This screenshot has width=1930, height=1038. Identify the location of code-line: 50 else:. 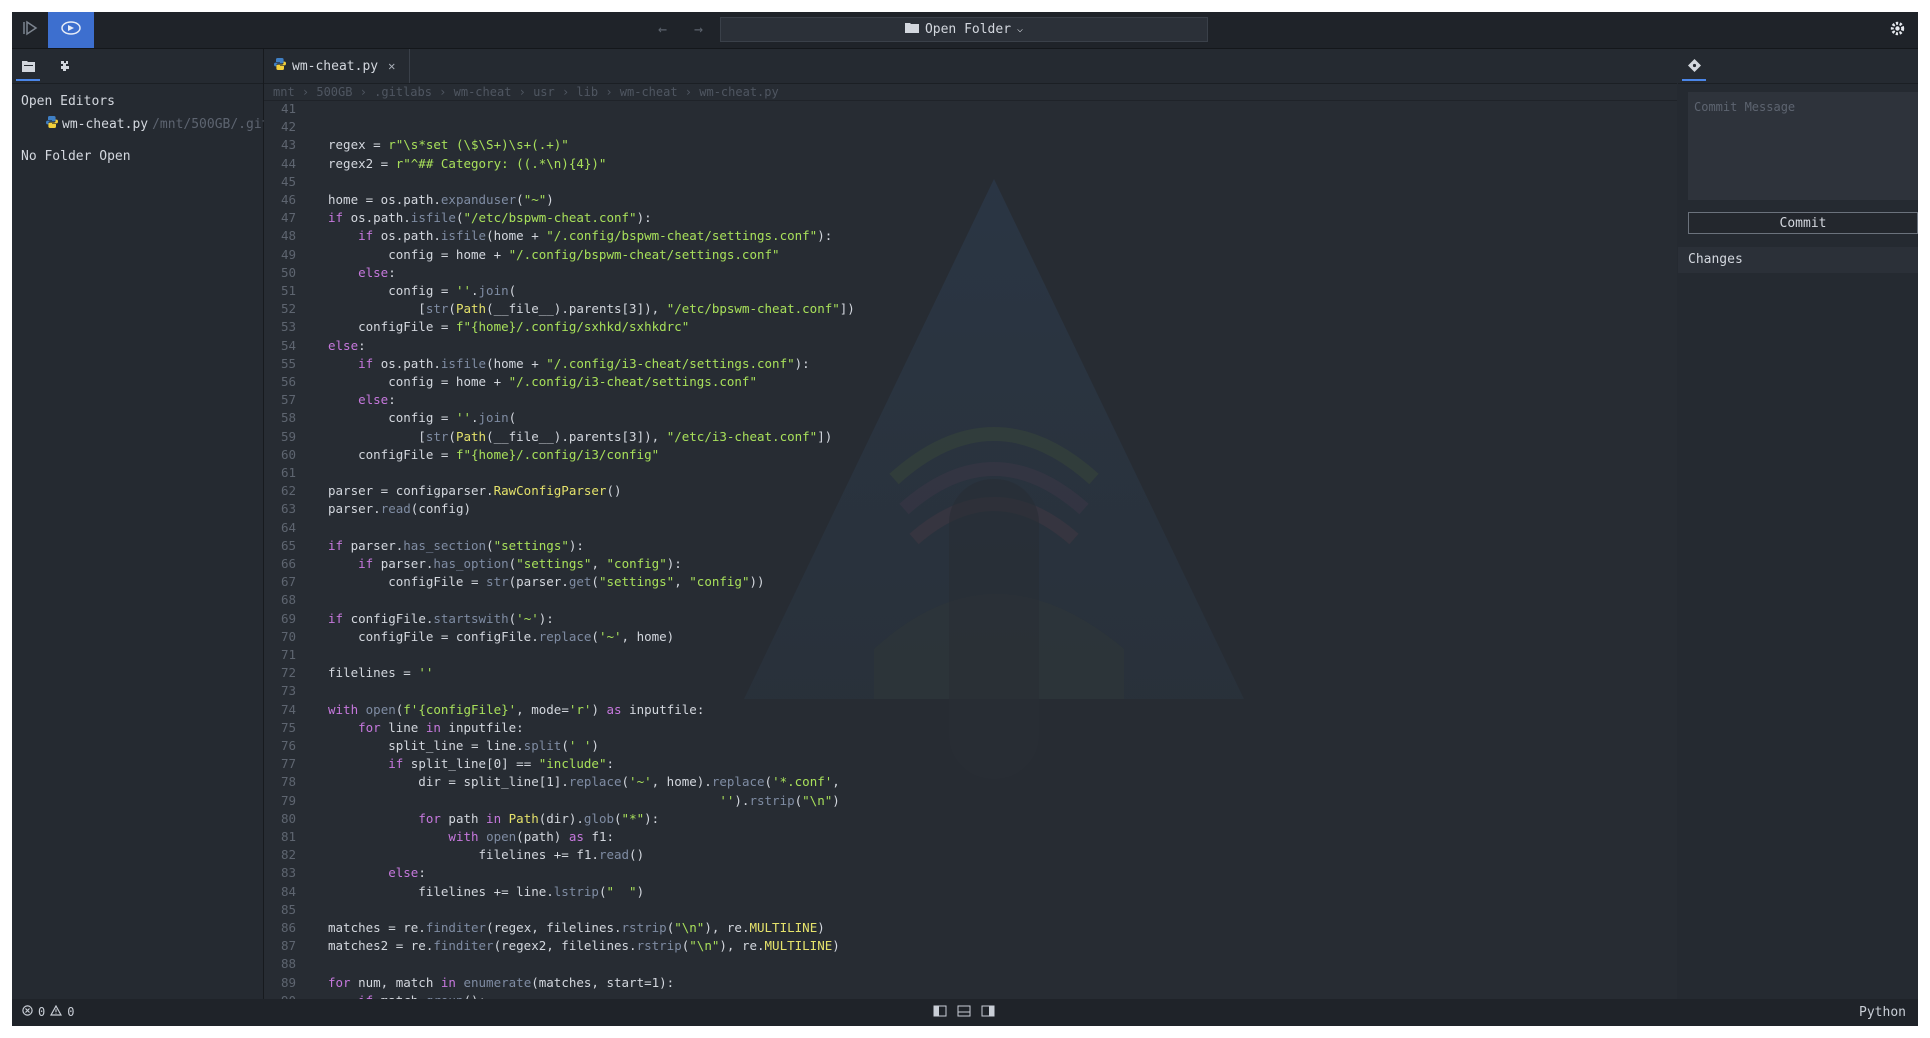
(330, 273).